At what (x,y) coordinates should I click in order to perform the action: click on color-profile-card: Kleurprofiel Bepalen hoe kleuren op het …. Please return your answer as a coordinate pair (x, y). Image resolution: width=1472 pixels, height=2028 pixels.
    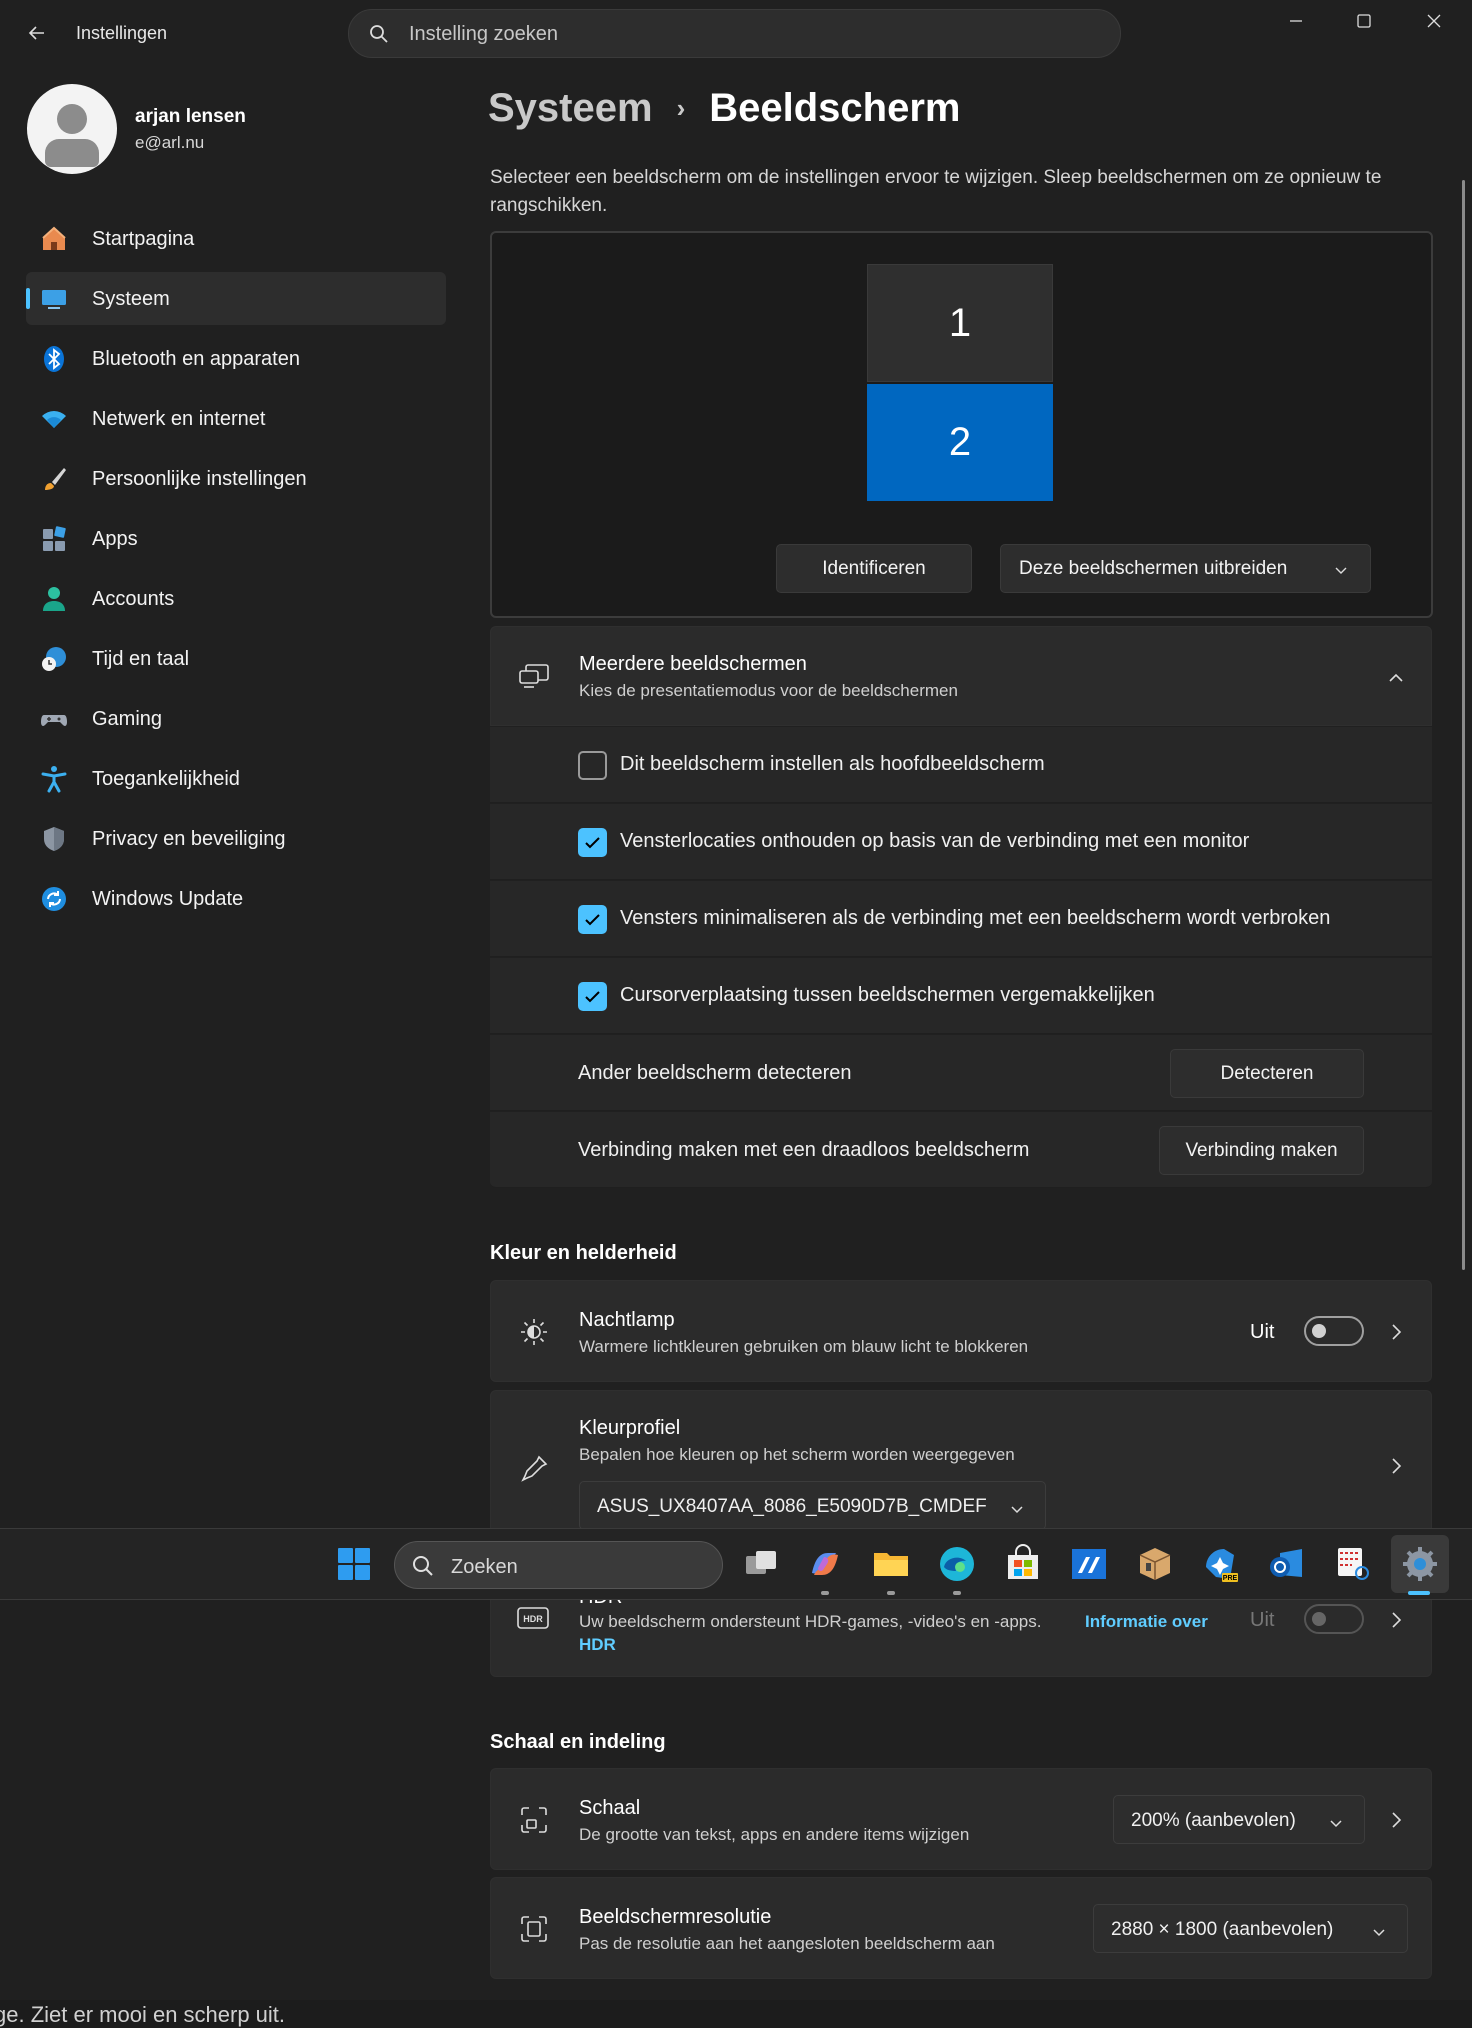
    Looking at the image, I should click on (961, 1465).